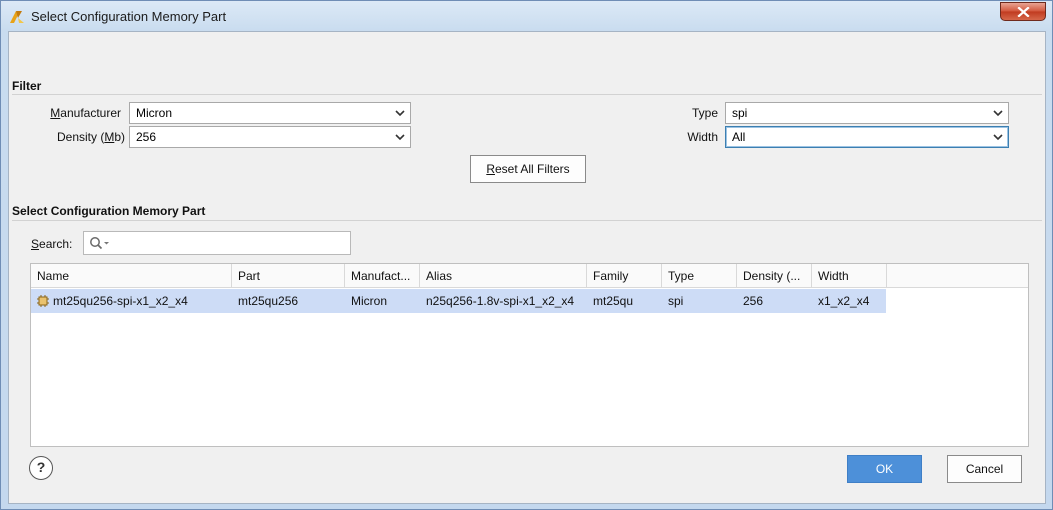 The height and width of the screenshot is (510, 1053). Describe the element at coordinates (268, 301) in the screenshot. I see `cell-part: mt25qu256` at that location.